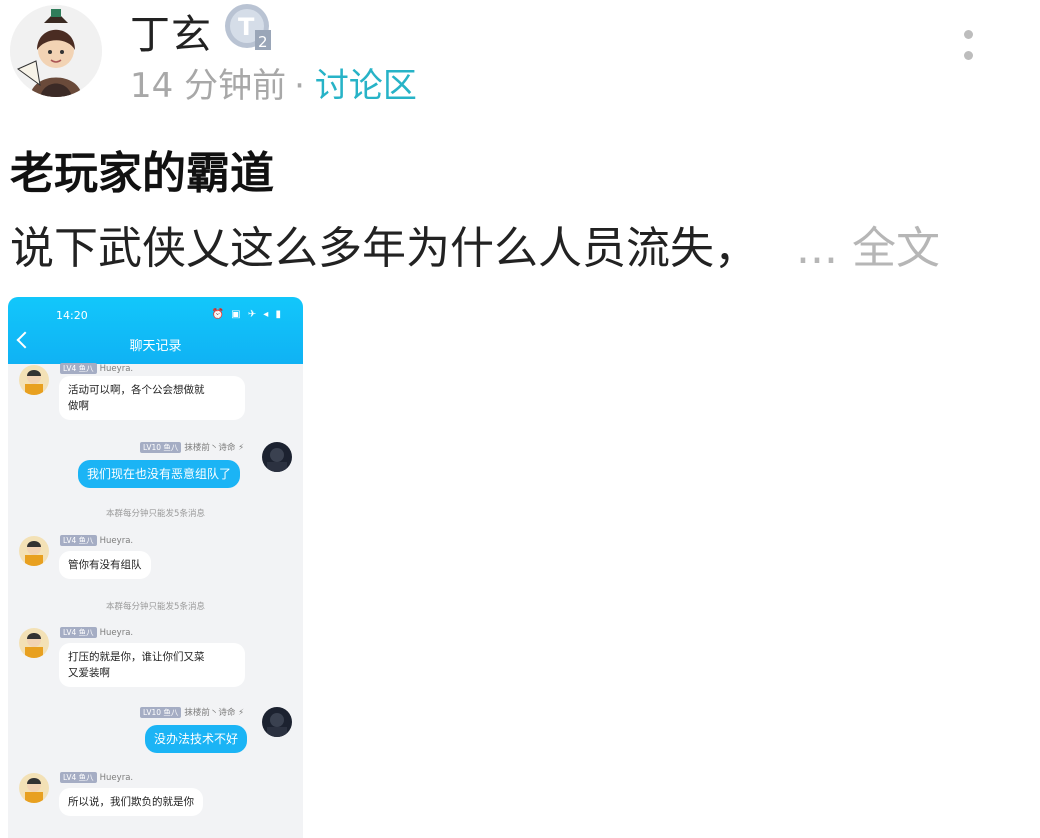 This screenshot has width=1040, height=838. Describe the element at coordinates (968, 50) in the screenshot. I see `more-options-icon` at that location.